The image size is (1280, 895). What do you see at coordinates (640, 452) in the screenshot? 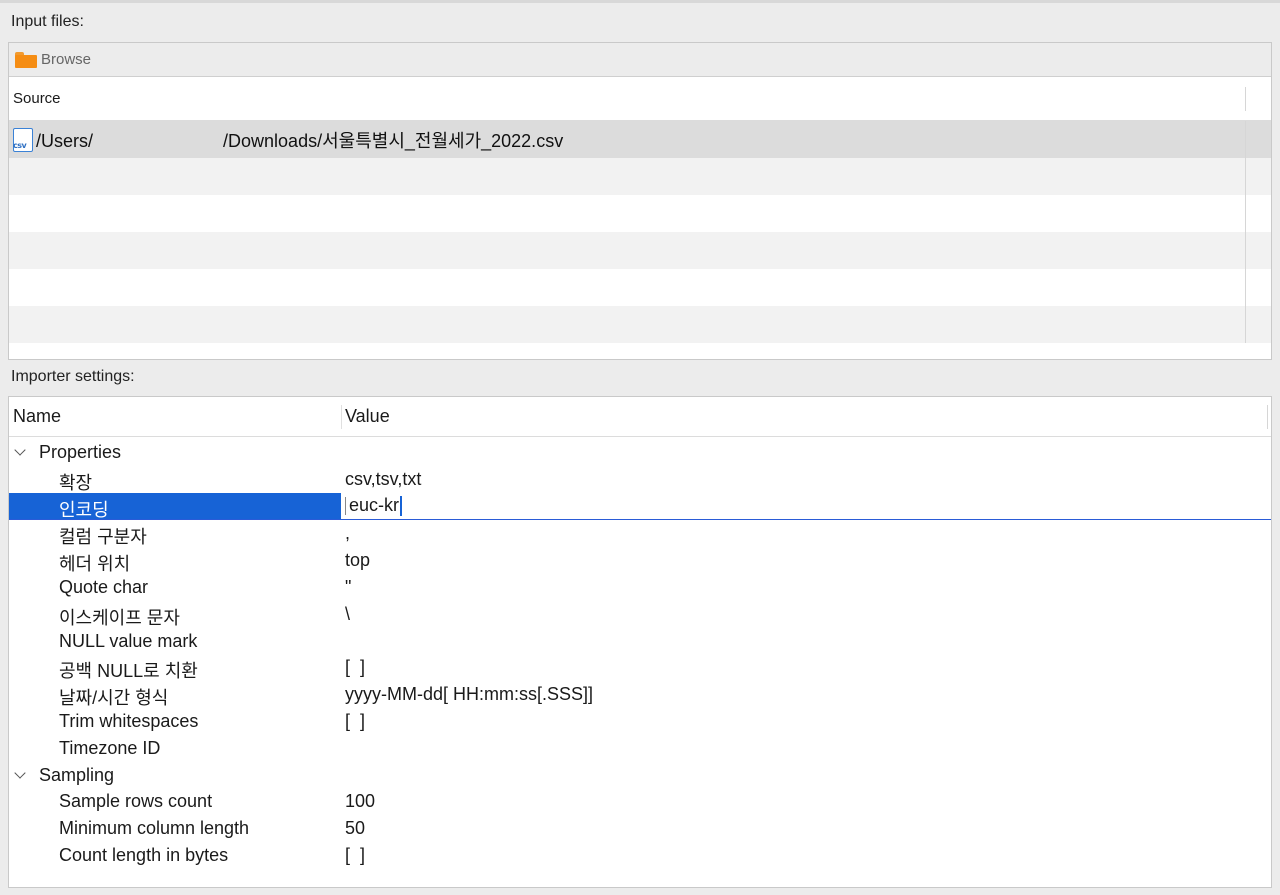
I see `group-properties: Properties` at bounding box center [640, 452].